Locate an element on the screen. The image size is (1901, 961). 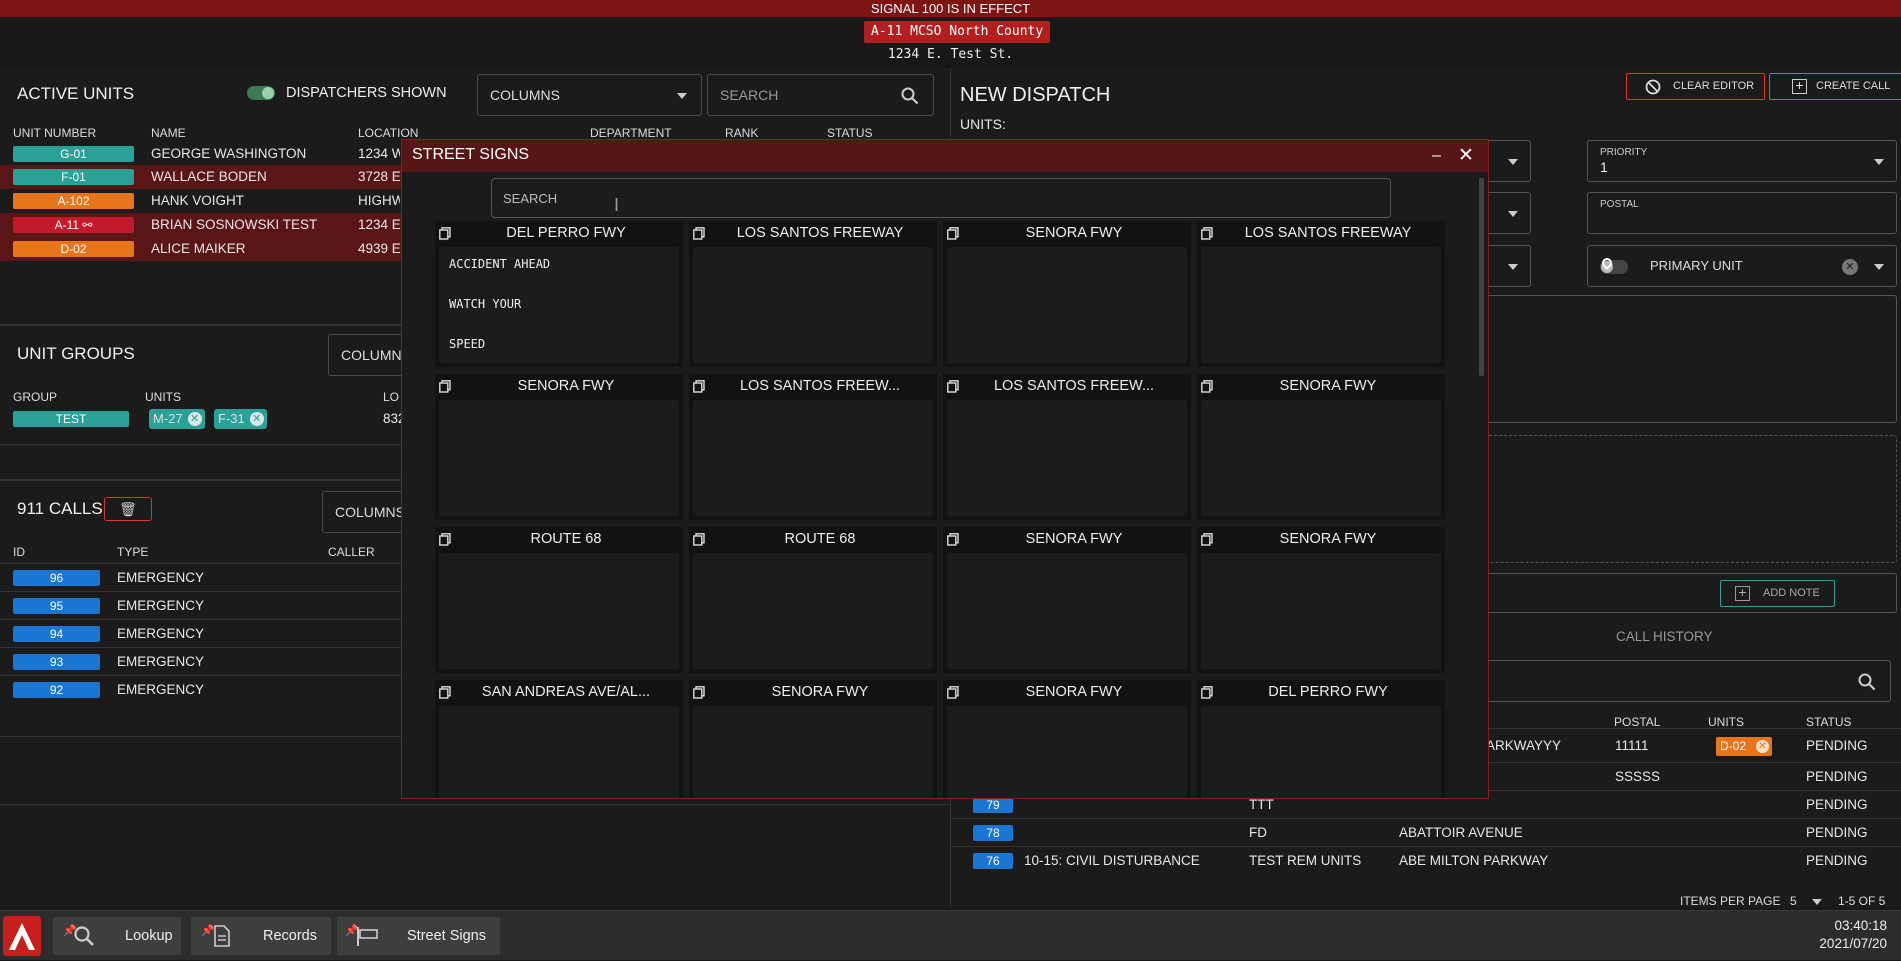
page-range: 1-5 OF 5 is located at coordinates (1862, 901).